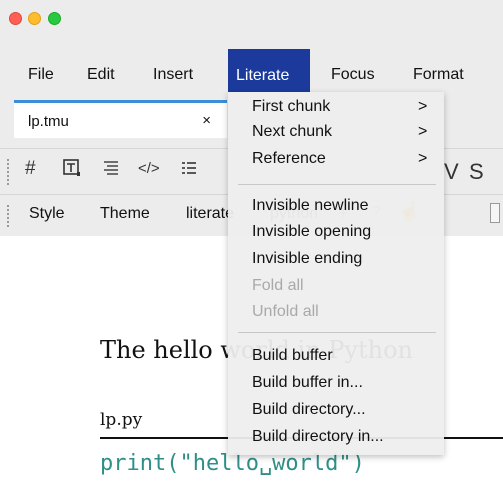  What do you see at coordinates (292, 356) in the screenshot?
I see `menu-item-build-buffer: Build buffer` at bounding box center [292, 356].